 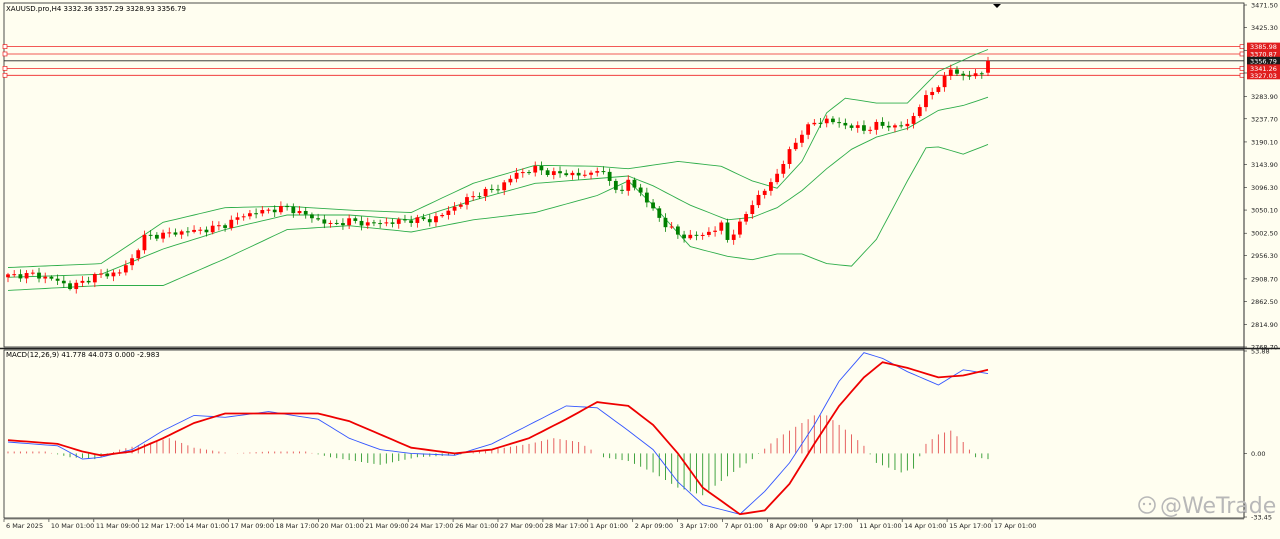 What do you see at coordinates (1207, 506) in the screenshot?
I see `watermark: @WeTrade` at bounding box center [1207, 506].